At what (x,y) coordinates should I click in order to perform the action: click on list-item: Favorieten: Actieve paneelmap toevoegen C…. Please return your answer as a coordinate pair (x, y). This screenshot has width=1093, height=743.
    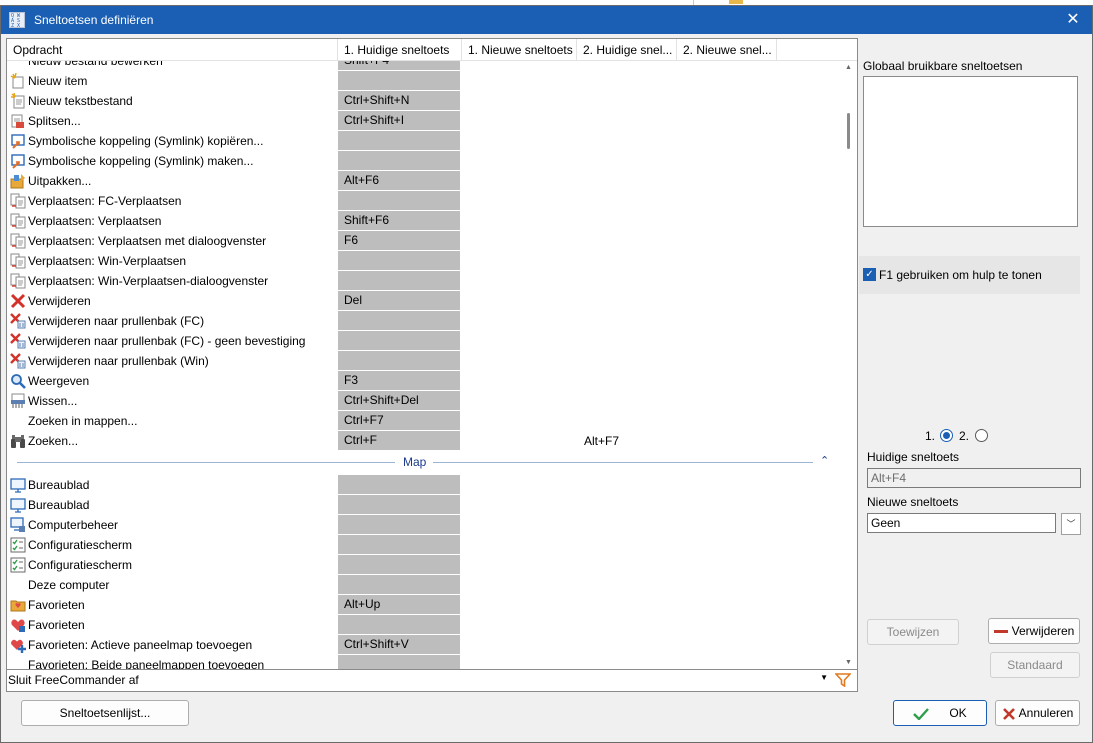
    Looking at the image, I should click on (423, 645).